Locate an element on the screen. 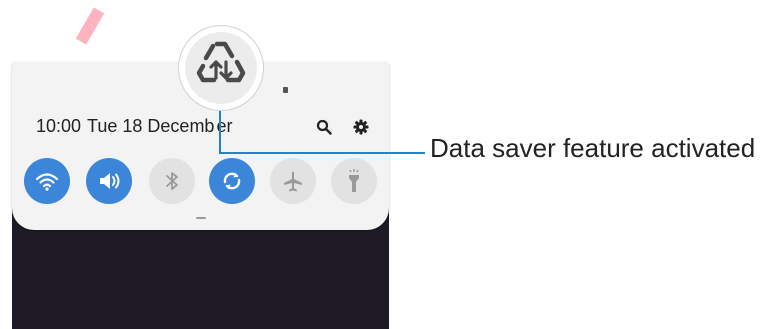 This screenshot has height=329, width=783. airplane-mode-icon is located at coordinates (293, 182).